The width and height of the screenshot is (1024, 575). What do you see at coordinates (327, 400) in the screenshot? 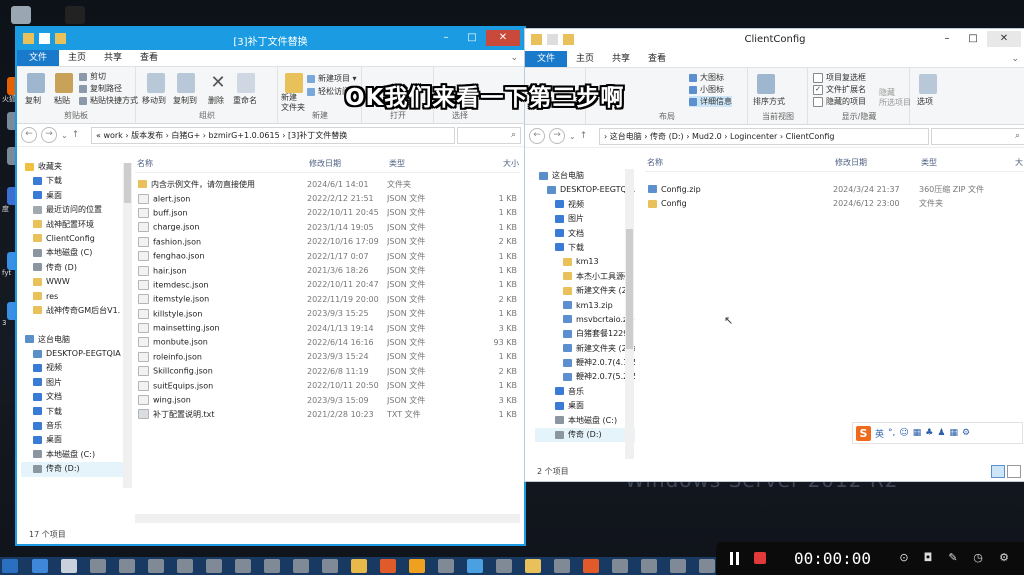
I see `file-row: wing.json 2023/9/3 15:09 JSON 文件 3 KB` at bounding box center [327, 400].